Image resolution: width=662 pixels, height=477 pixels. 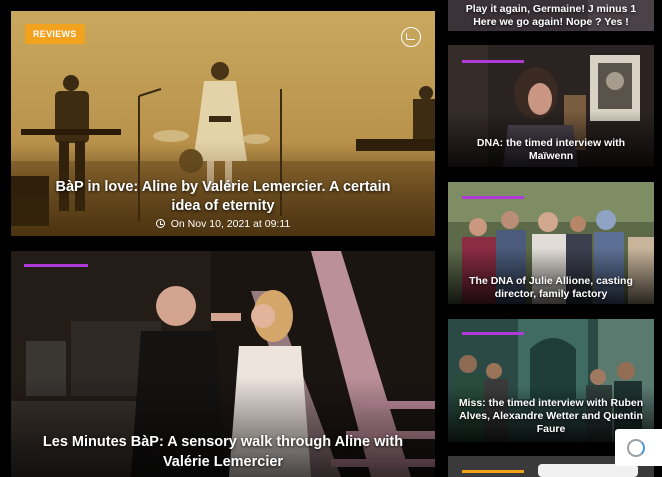 I want to click on clock-icon, so click(x=160, y=223).